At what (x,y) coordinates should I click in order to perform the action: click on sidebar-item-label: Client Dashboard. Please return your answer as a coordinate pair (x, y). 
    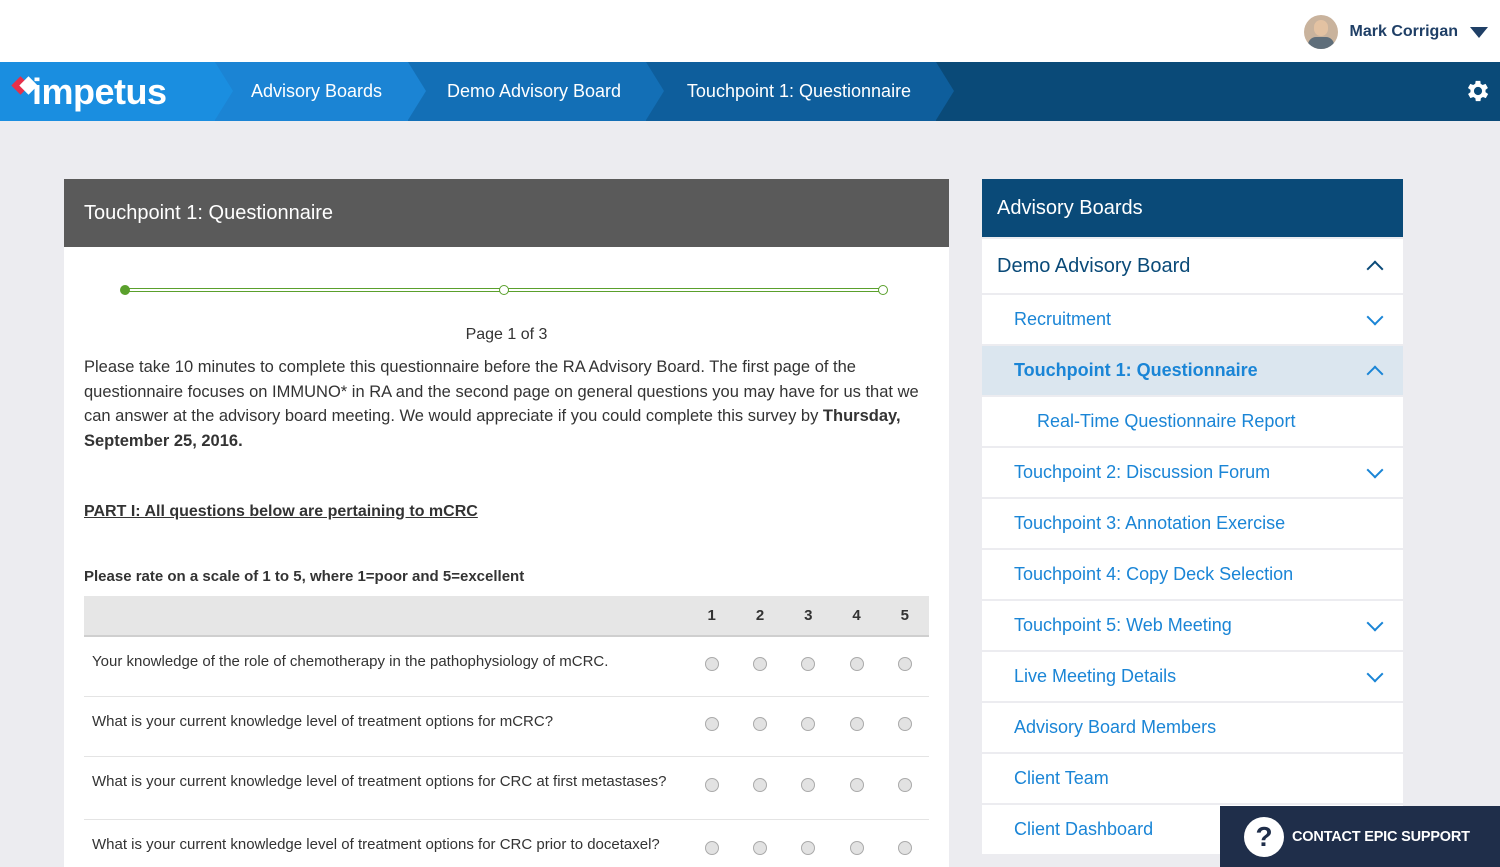
    Looking at the image, I should click on (1084, 829).